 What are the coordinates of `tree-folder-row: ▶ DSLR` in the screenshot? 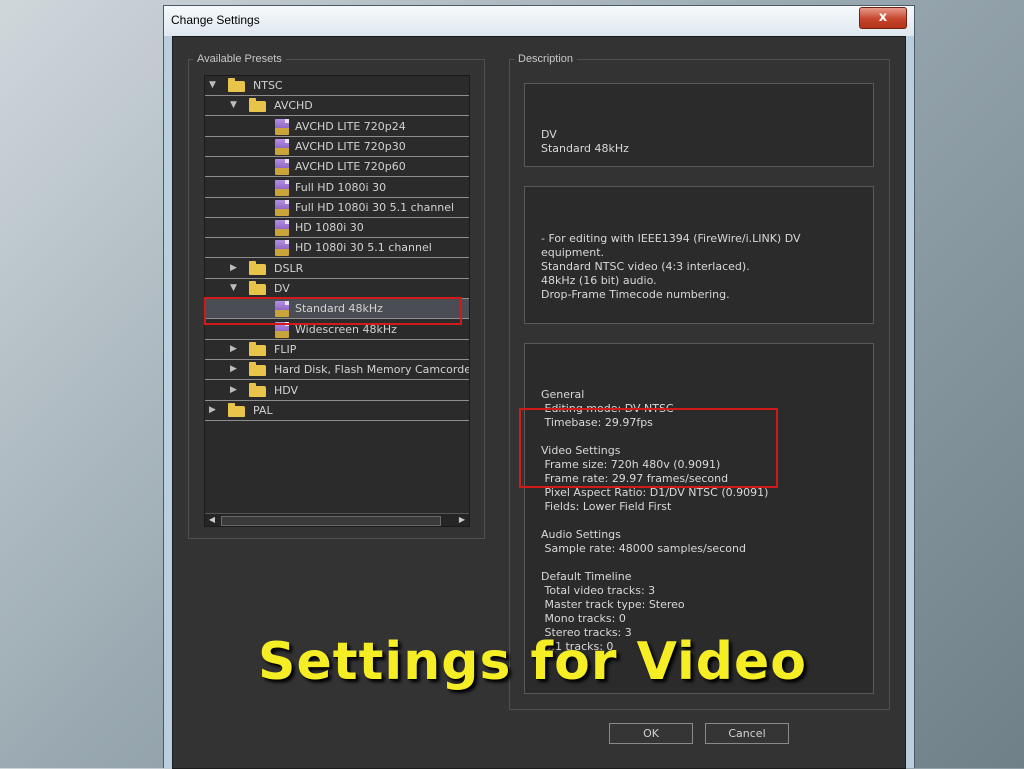 It's located at (337, 269).